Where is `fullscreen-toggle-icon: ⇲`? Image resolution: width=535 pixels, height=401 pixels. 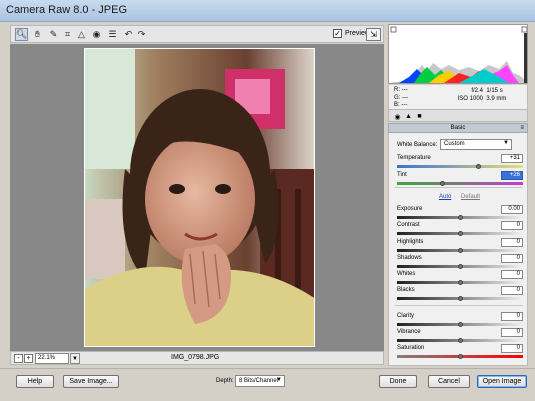 fullscreen-toggle-icon: ⇲ is located at coordinates (373, 34).